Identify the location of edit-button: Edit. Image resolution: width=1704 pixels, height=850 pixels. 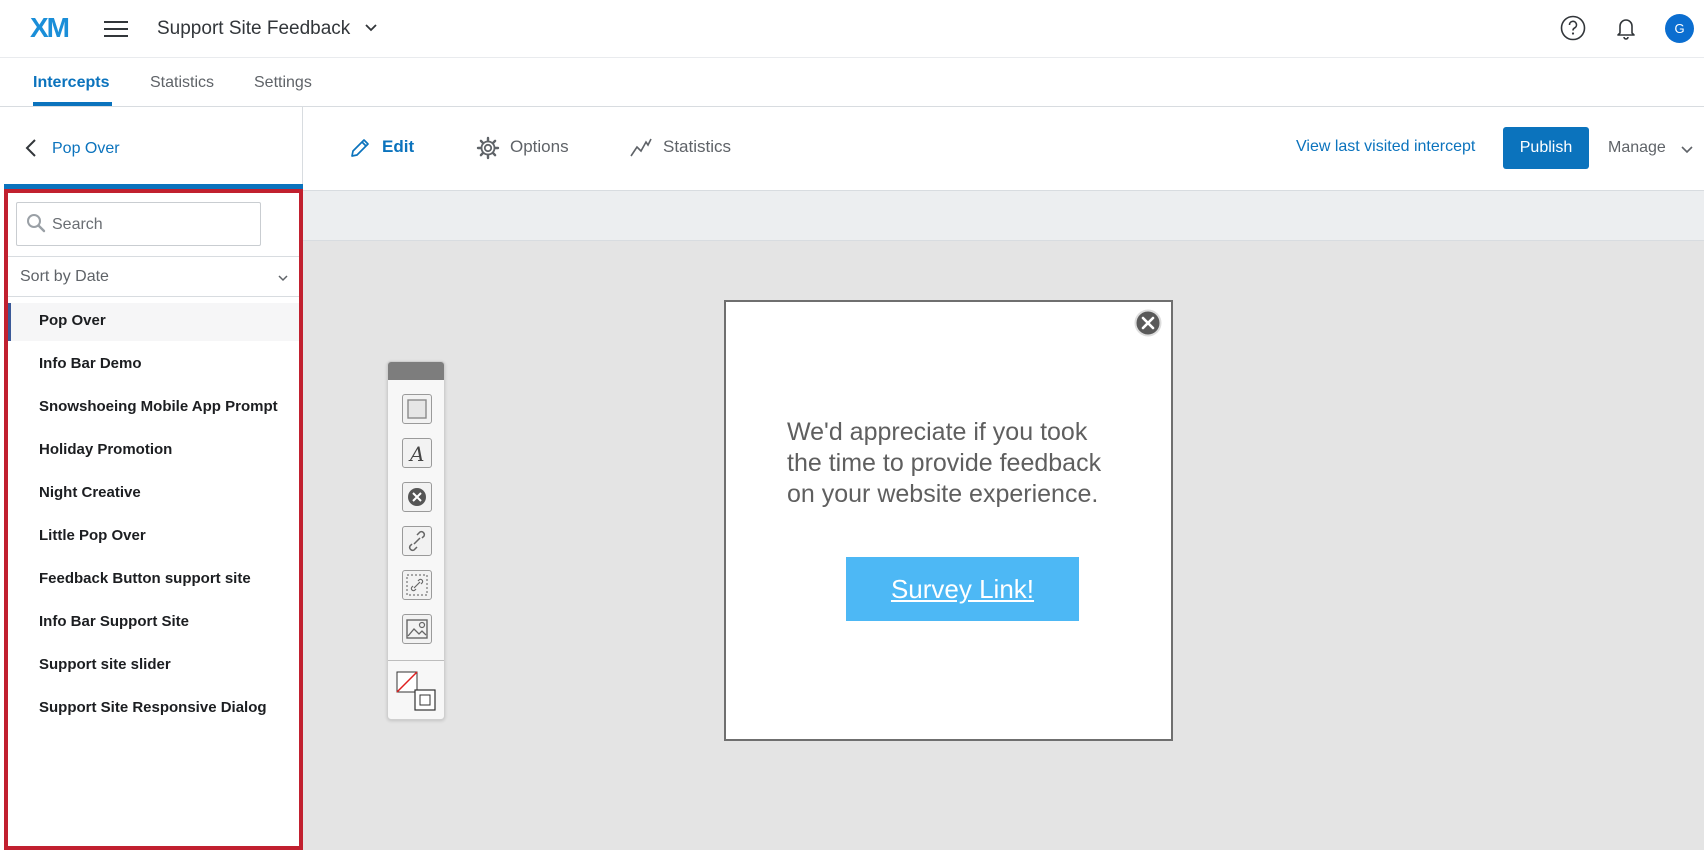
(398, 147).